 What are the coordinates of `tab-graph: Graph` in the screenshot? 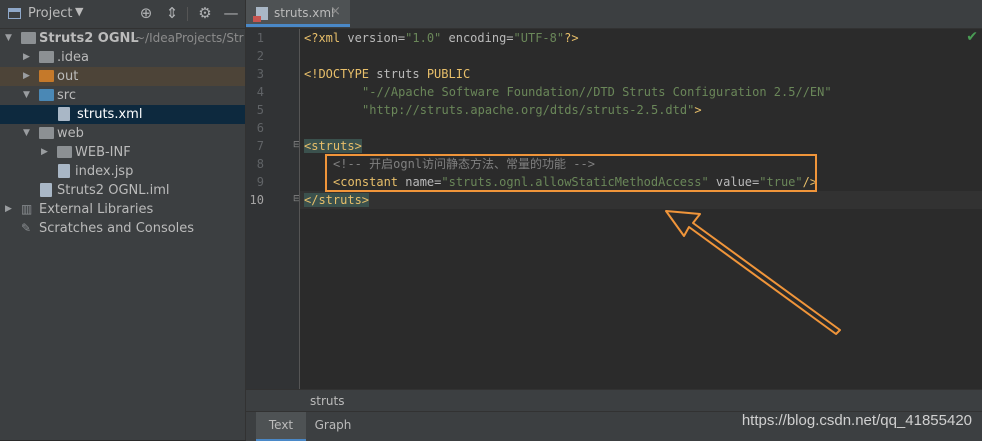 It's located at (333, 426).